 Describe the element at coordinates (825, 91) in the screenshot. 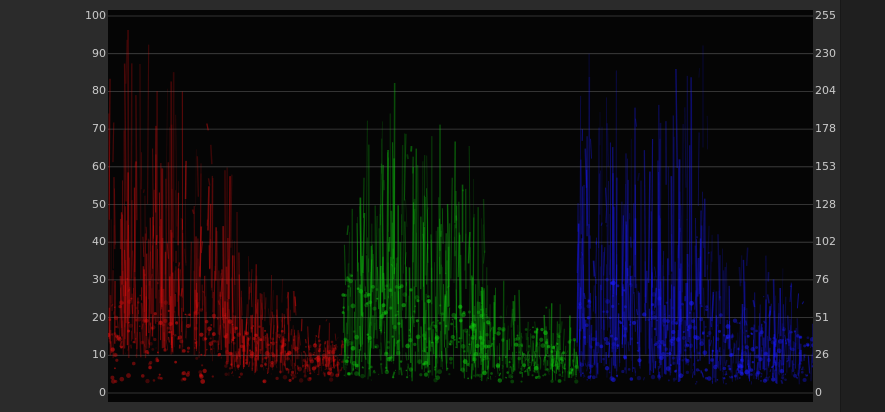

I see `right-tick-label: 204` at that location.